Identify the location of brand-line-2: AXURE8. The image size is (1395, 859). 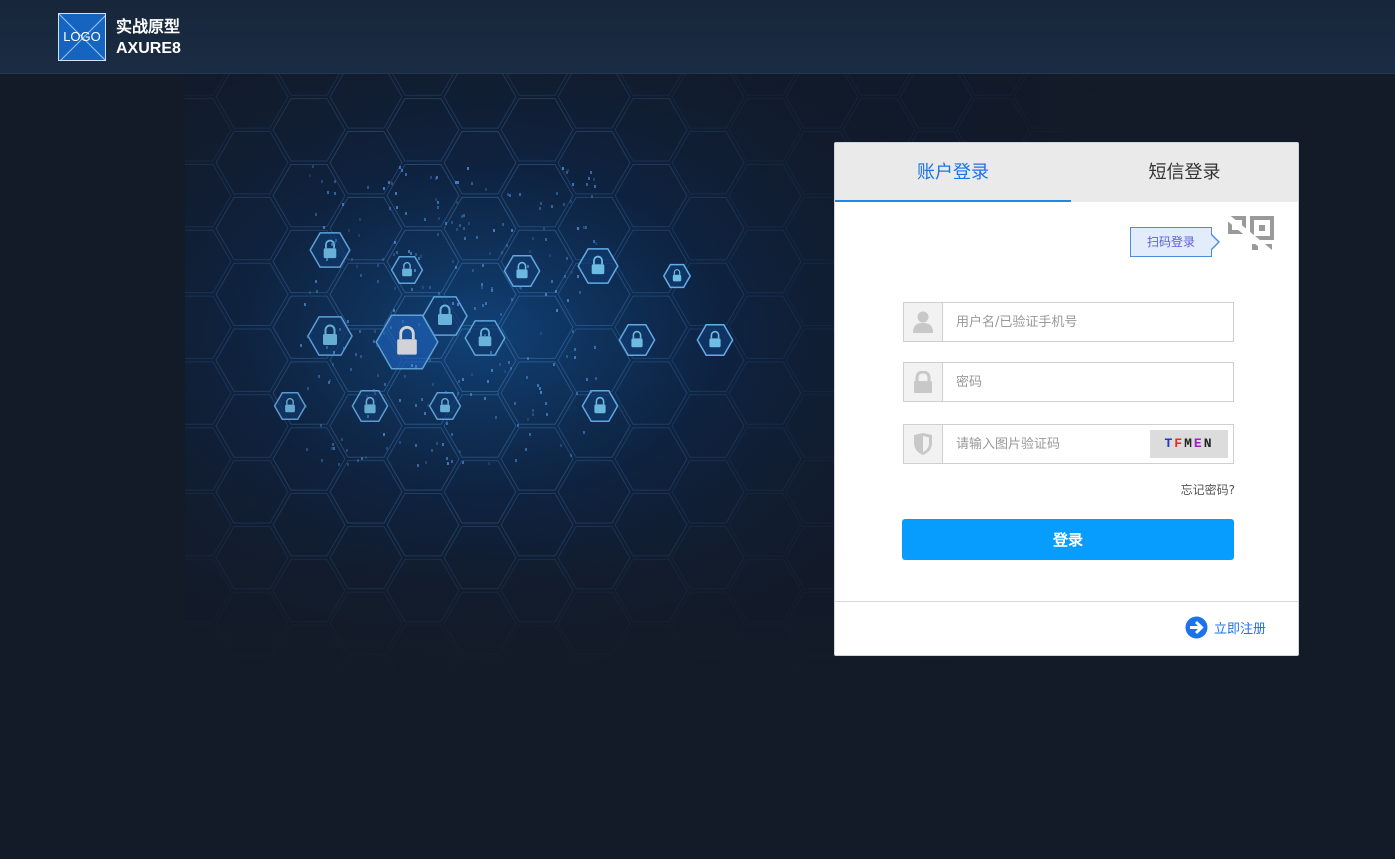
(148, 48).